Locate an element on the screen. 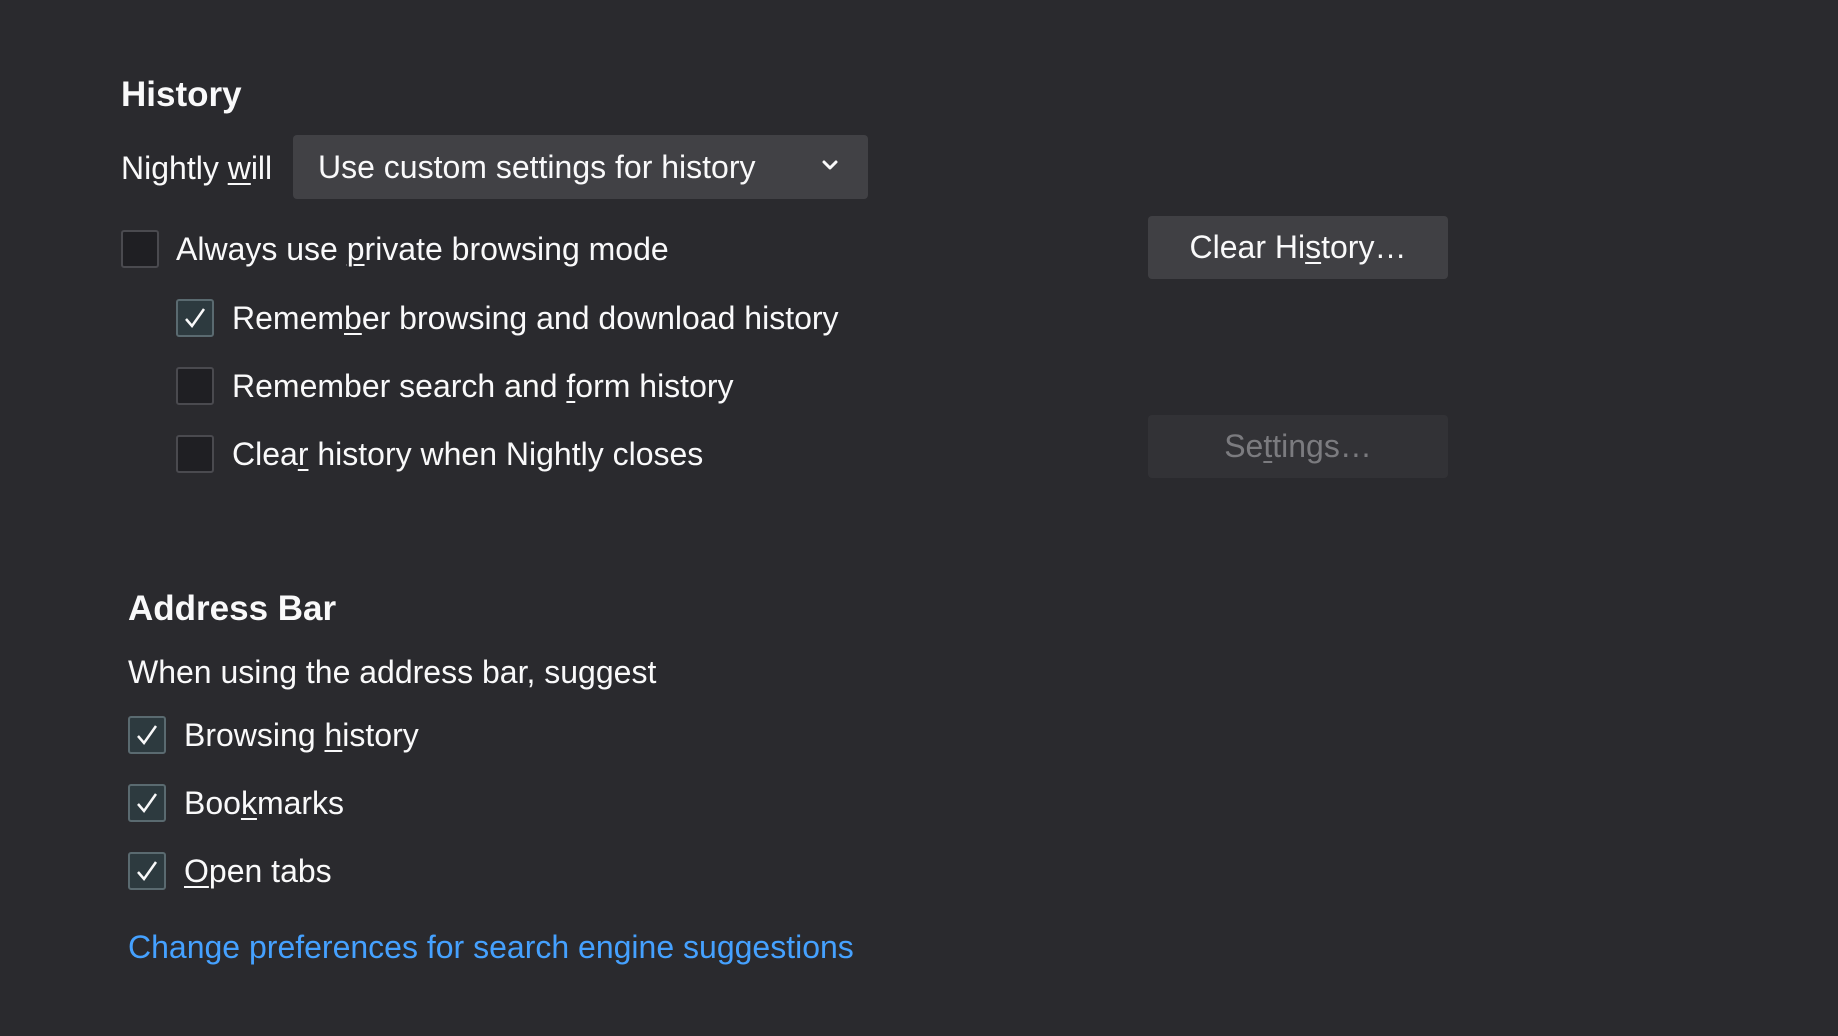 This screenshot has height=1036, width=1838. suggest-bookmarks-label: Bookmarks is located at coordinates (264, 803).